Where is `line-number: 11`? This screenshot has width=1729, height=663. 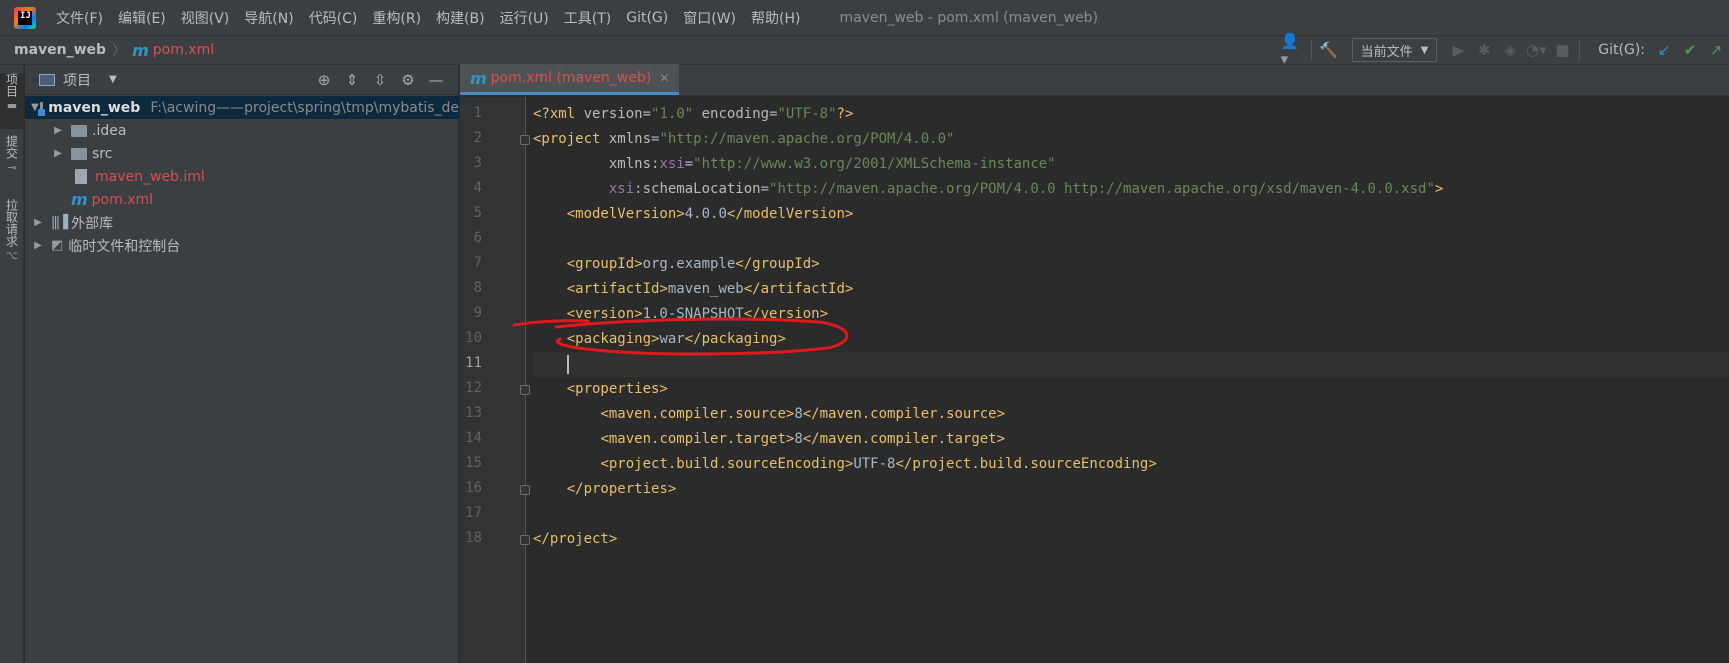 line-number: 11 is located at coordinates (471, 363).